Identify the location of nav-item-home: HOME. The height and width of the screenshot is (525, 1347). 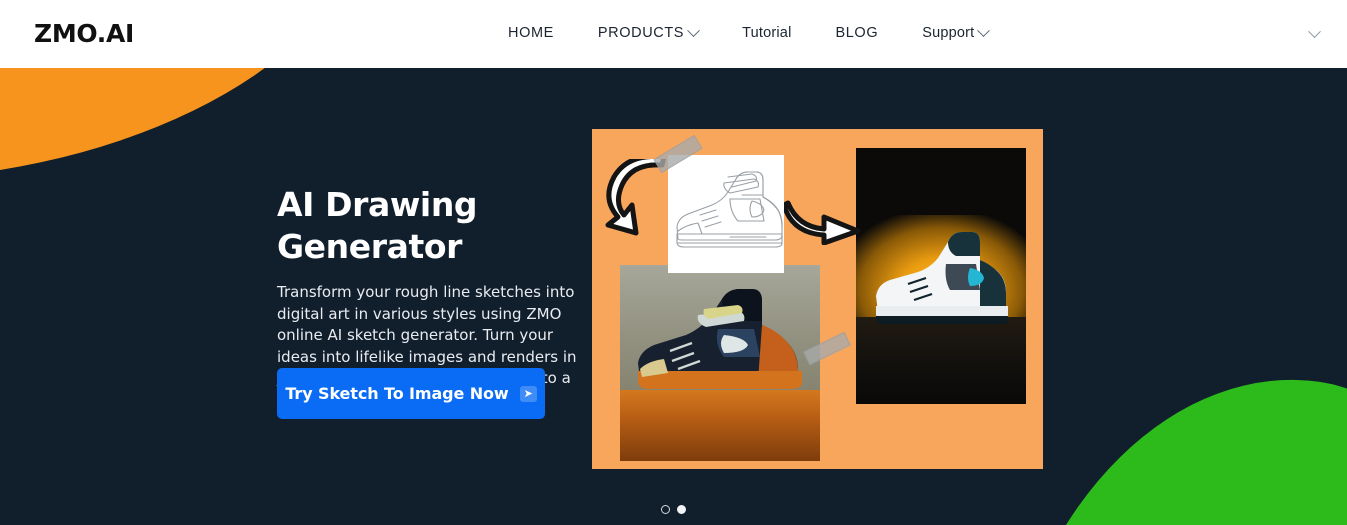
(531, 33).